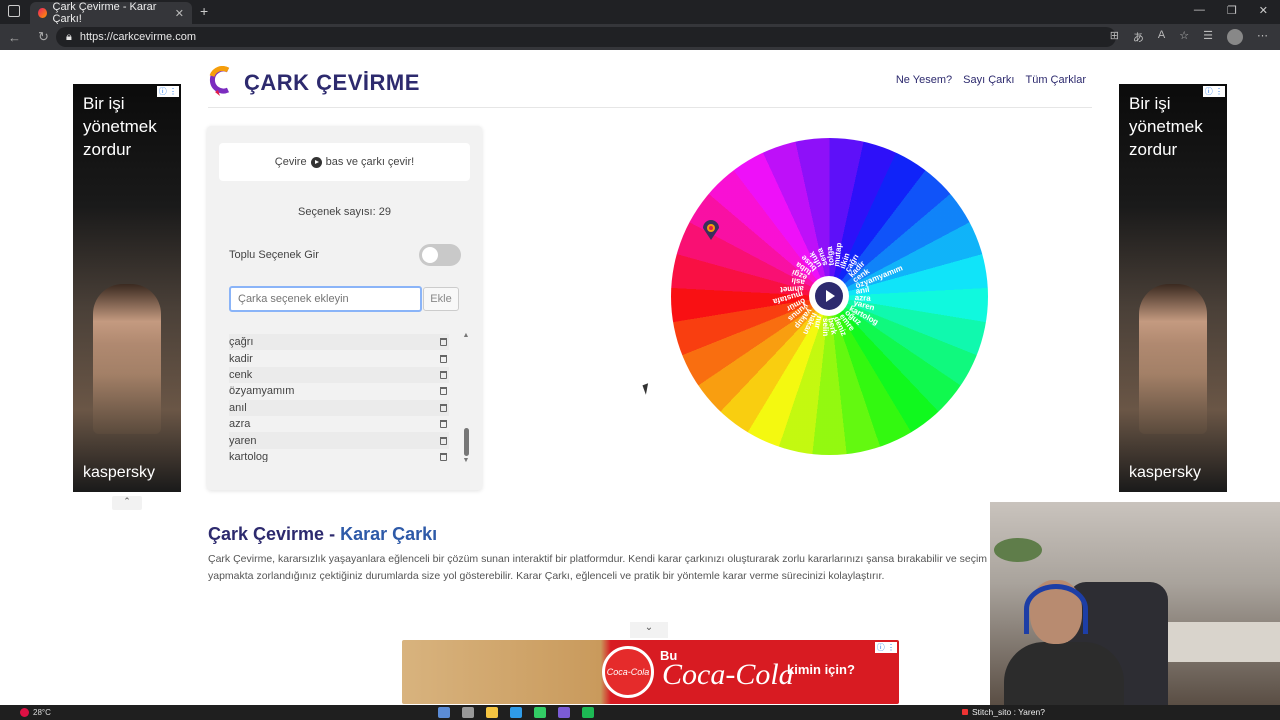 The image size is (1280, 720). What do you see at coordinates (339, 455) in the screenshot?
I see `list-item: kartolog` at bounding box center [339, 455].